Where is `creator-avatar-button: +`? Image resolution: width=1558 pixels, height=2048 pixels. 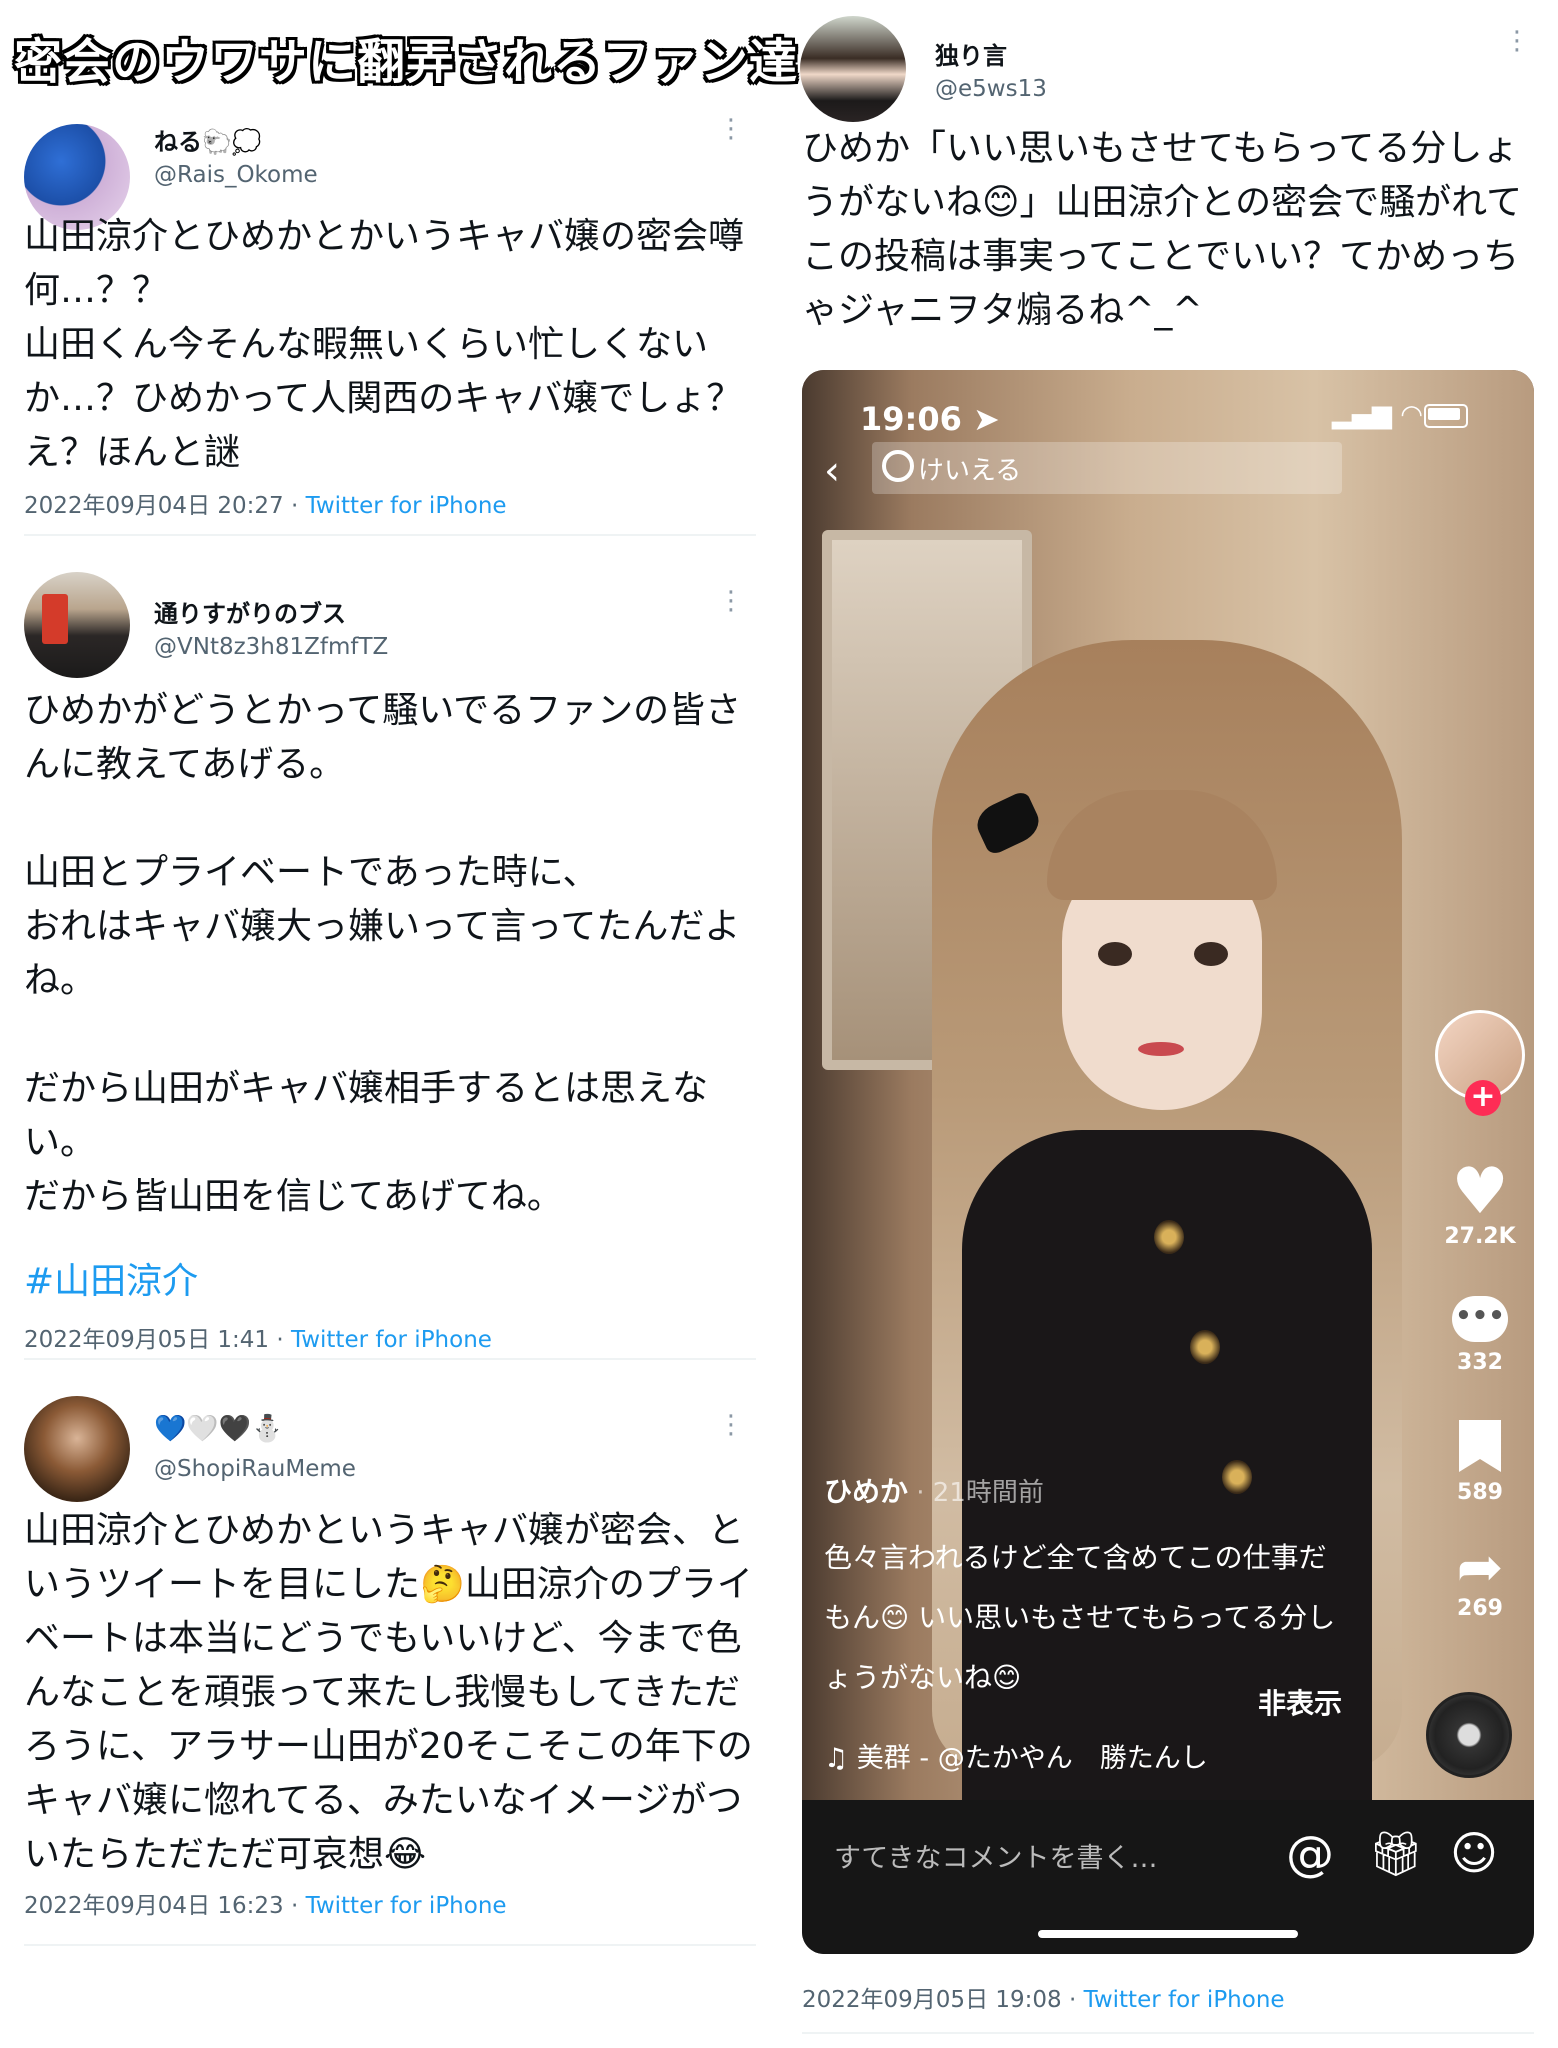 creator-avatar-button: + is located at coordinates (1480, 1063).